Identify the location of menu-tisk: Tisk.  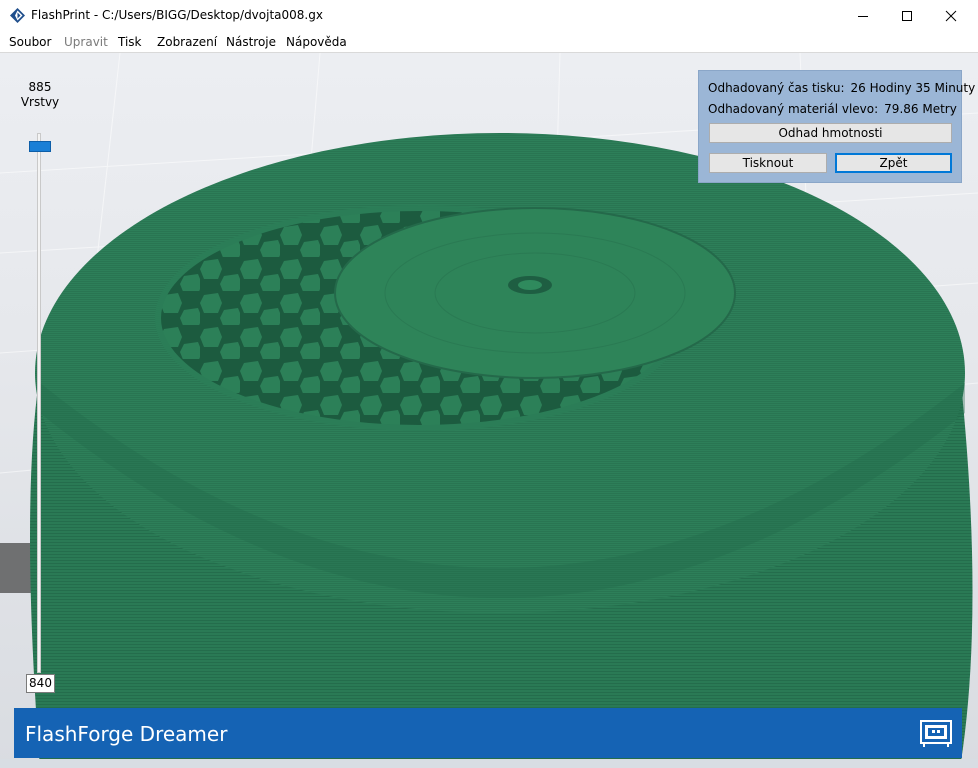
(130, 42).